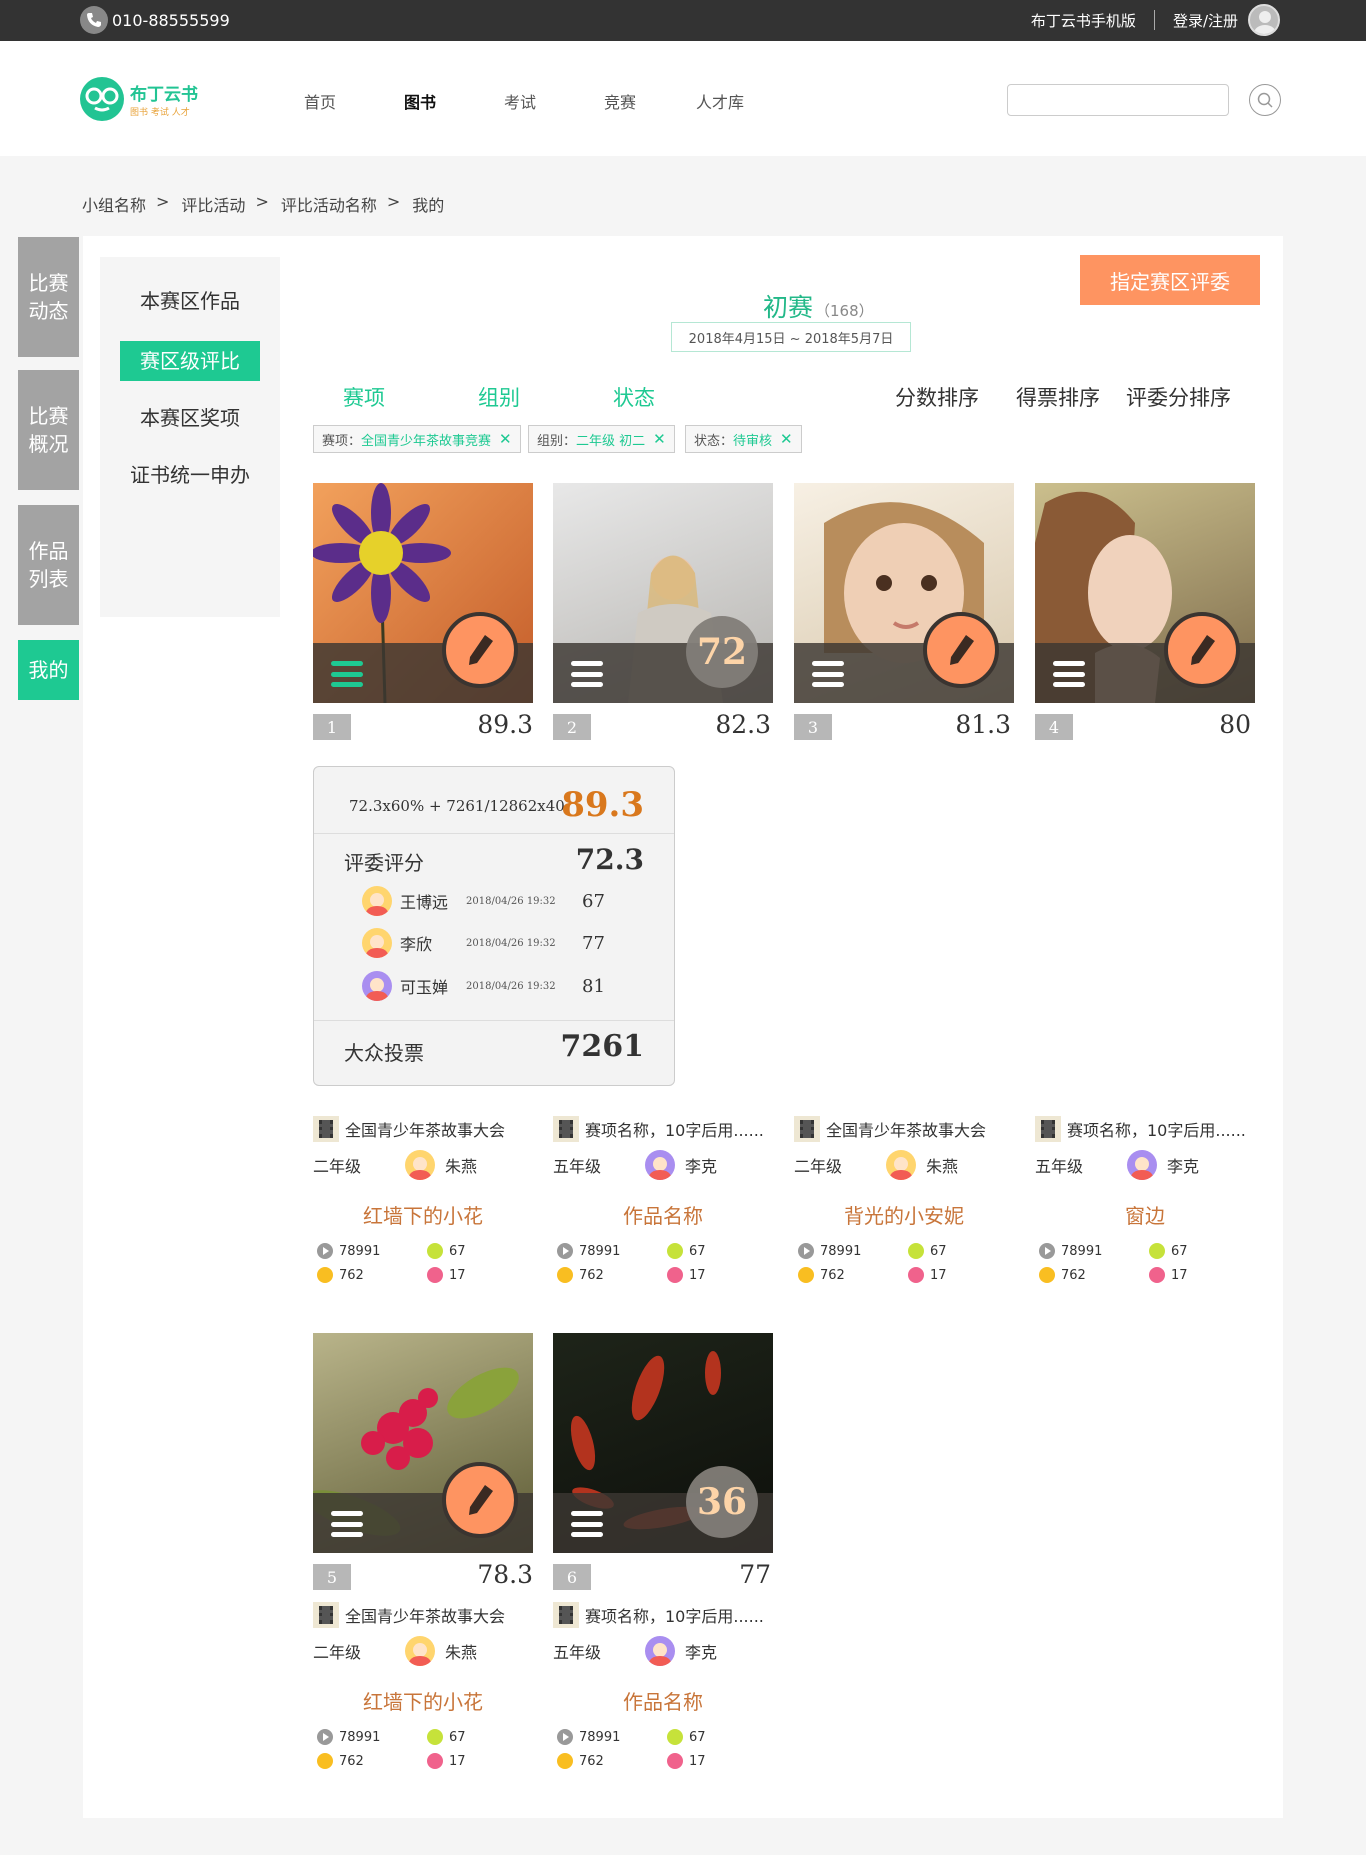  What do you see at coordinates (190, 473) in the screenshot?
I see `subnav-certificates: 证书统一申办` at bounding box center [190, 473].